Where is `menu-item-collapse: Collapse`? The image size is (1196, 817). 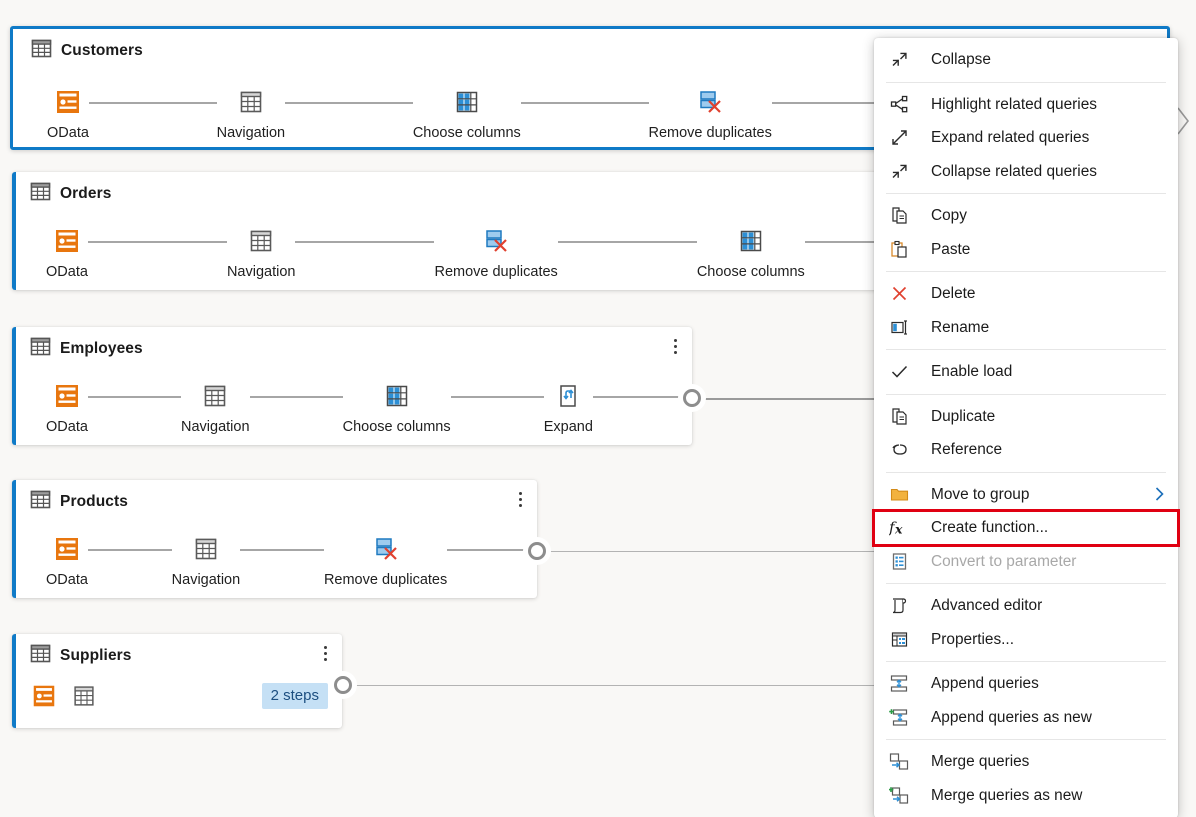 menu-item-collapse: Collapse is located at coordinates (1026, 60).